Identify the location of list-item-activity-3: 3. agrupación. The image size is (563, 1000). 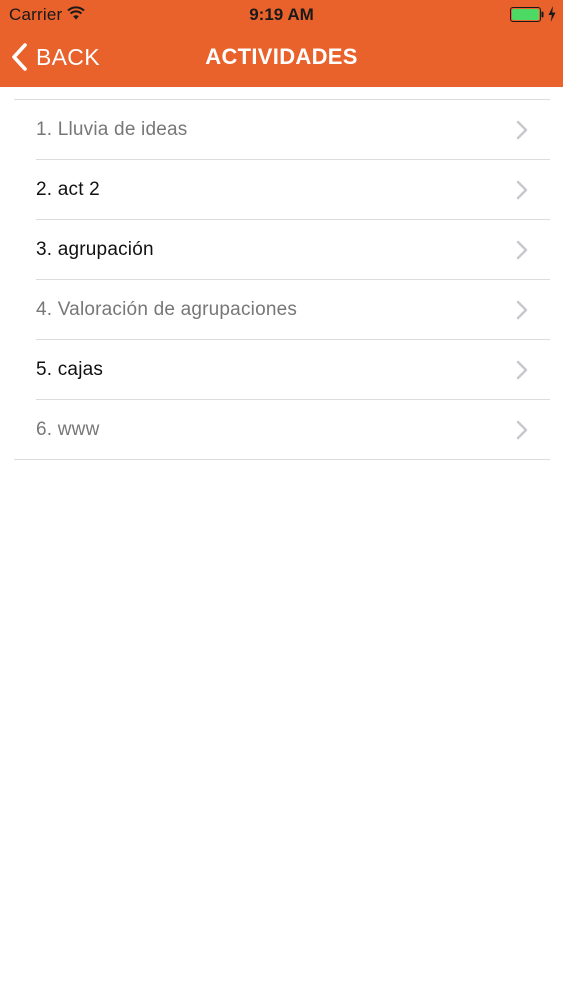
(293, 250).